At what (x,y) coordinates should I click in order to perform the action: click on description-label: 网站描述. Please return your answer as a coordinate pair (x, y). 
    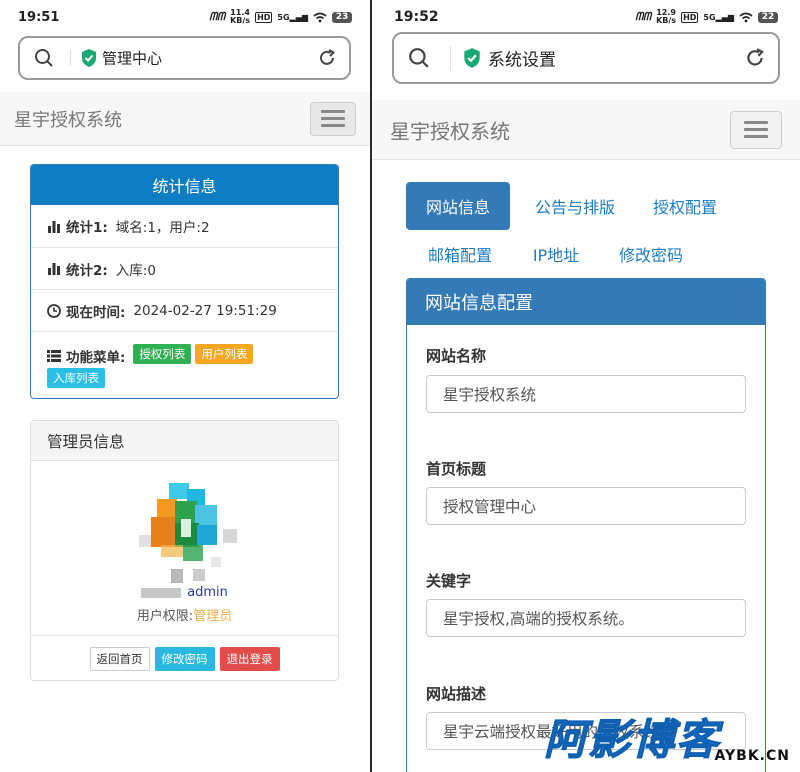
    Looking at the image, I should click on (456, 694).